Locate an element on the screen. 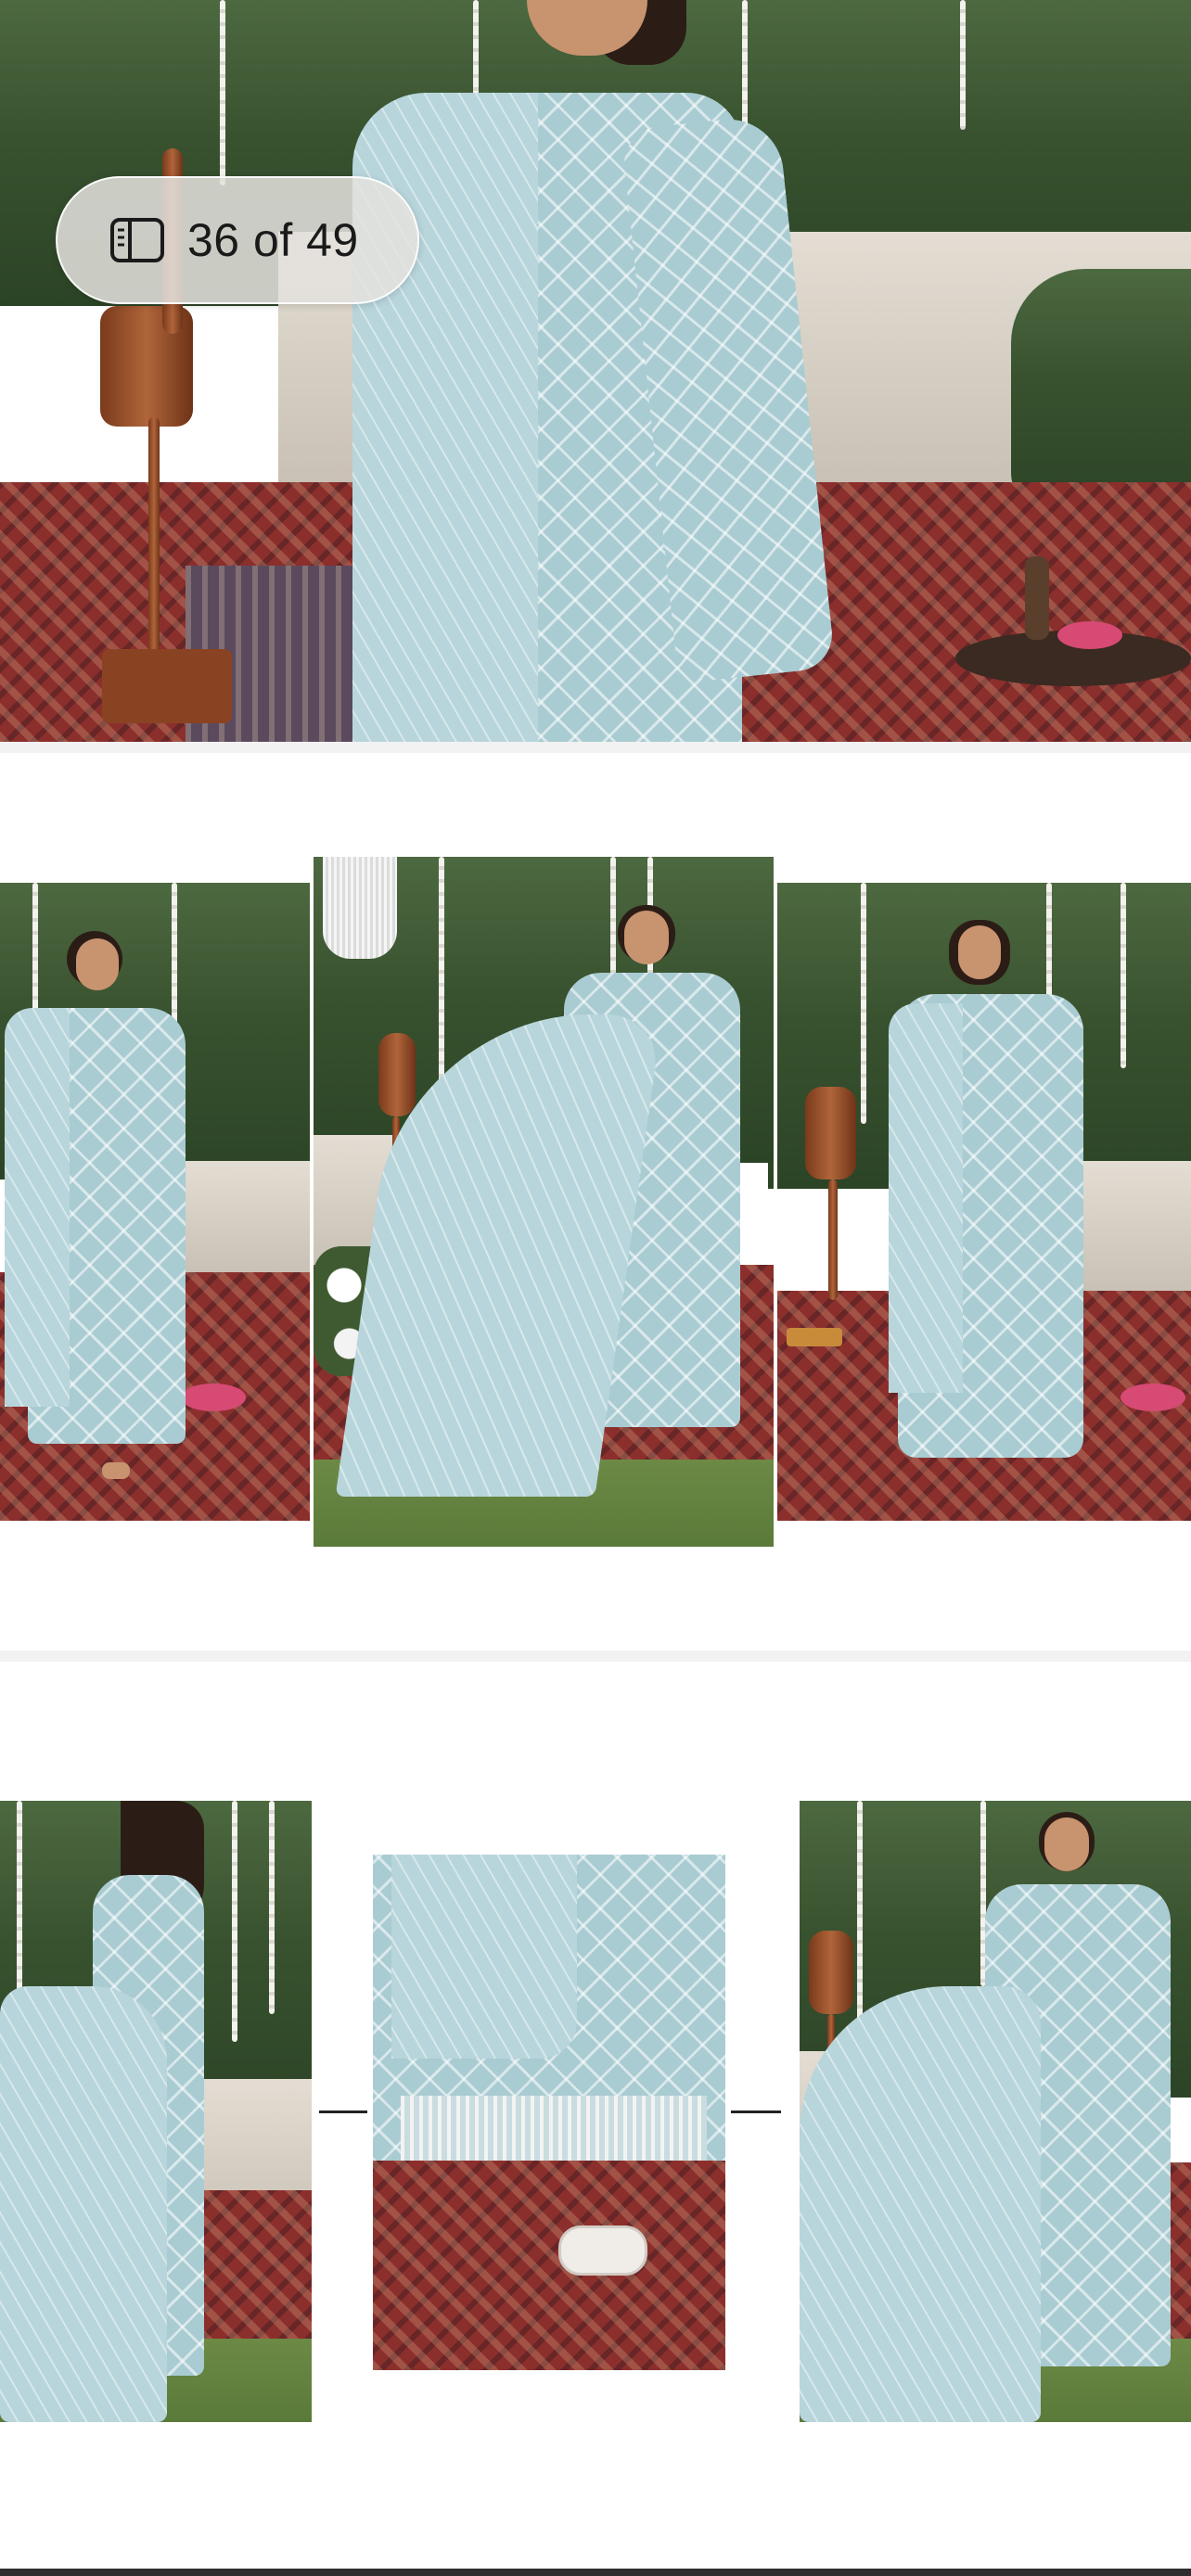 The height and width of the screenshot is (2576, 1191). image-counter-pill: 36 of 49 is located at coordinates (237, 240).